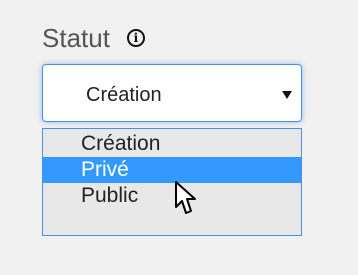 The image size is (358, 275). Describe the element at coordinates (76, 38) in the screenshot. I see `status-label: Statut` at that location.